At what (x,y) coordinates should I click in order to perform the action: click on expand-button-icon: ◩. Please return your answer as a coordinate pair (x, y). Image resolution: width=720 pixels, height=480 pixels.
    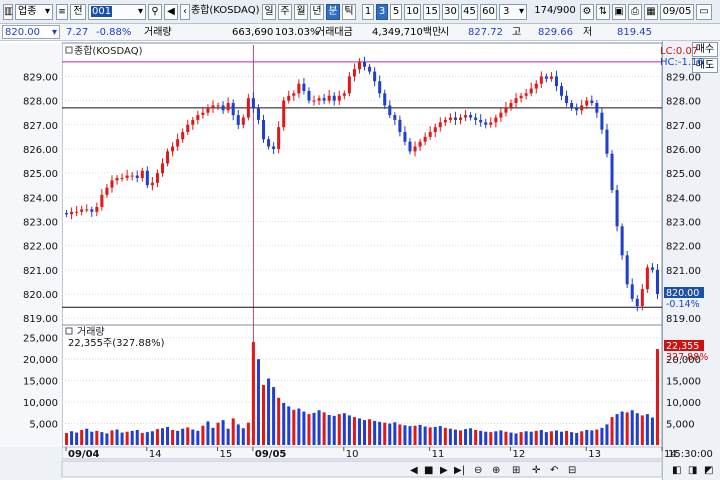
    Looking at the image, I should click on (708, 470).